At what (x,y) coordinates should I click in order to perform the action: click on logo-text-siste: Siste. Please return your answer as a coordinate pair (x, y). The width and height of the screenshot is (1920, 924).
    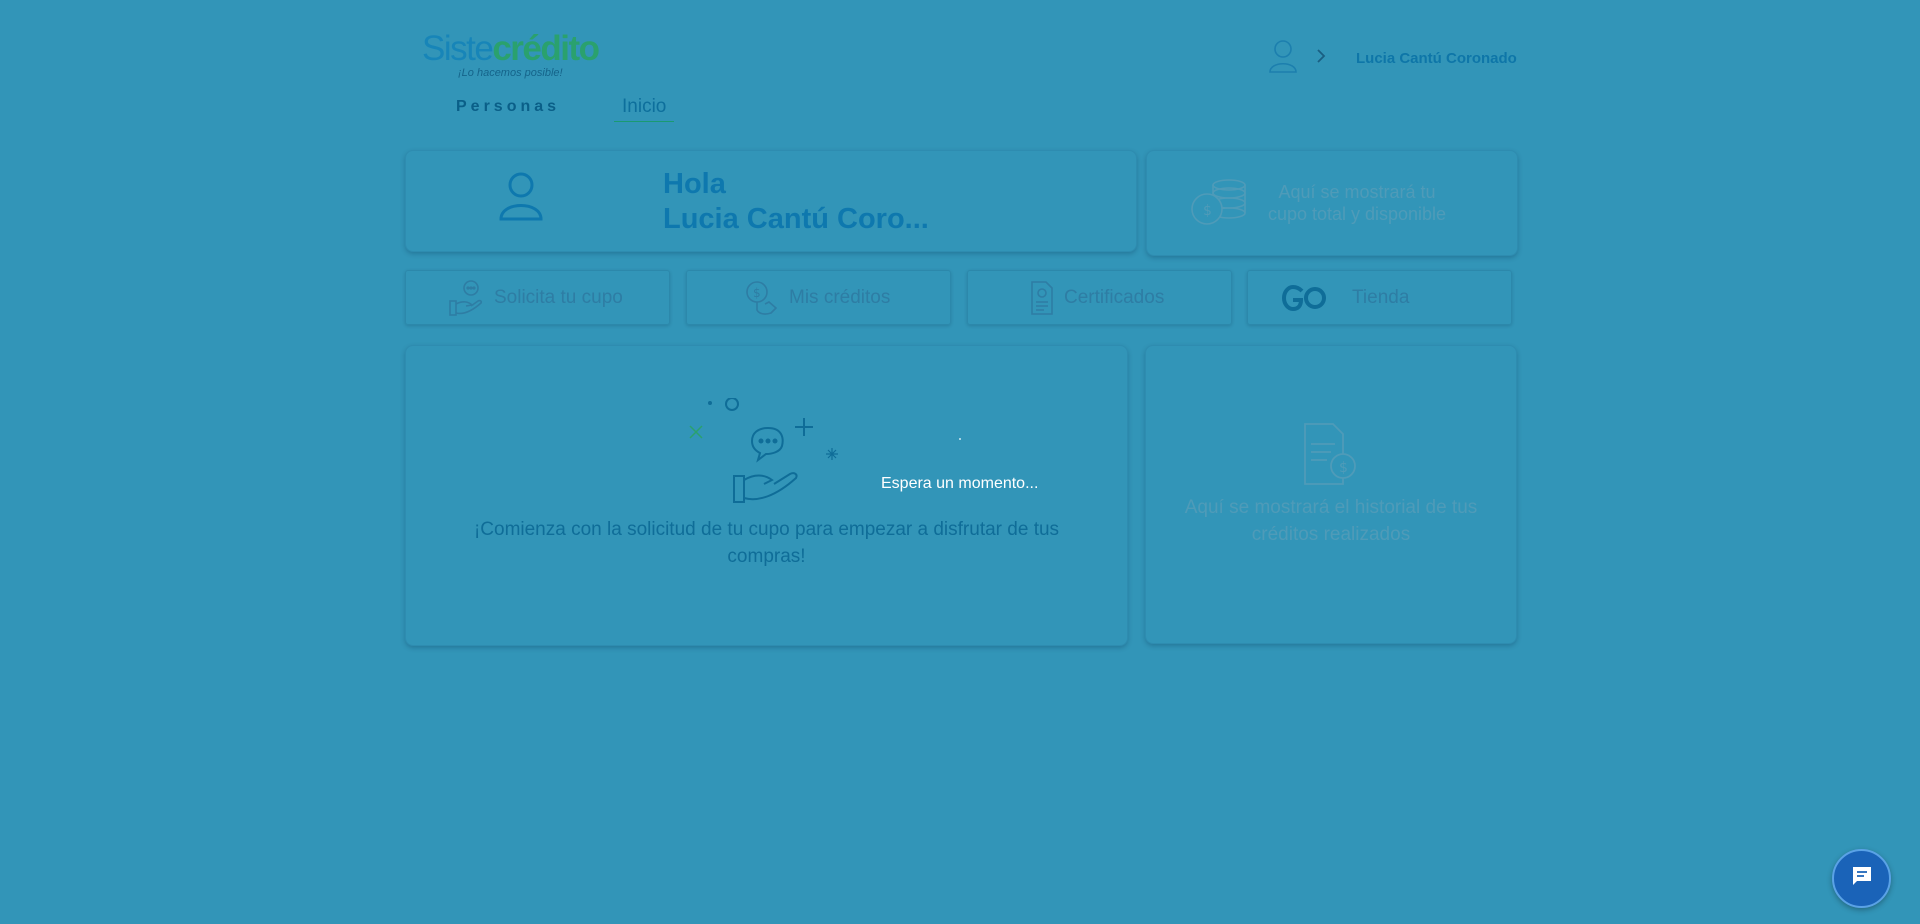
    Looking at the image, I should click on (458, 48).